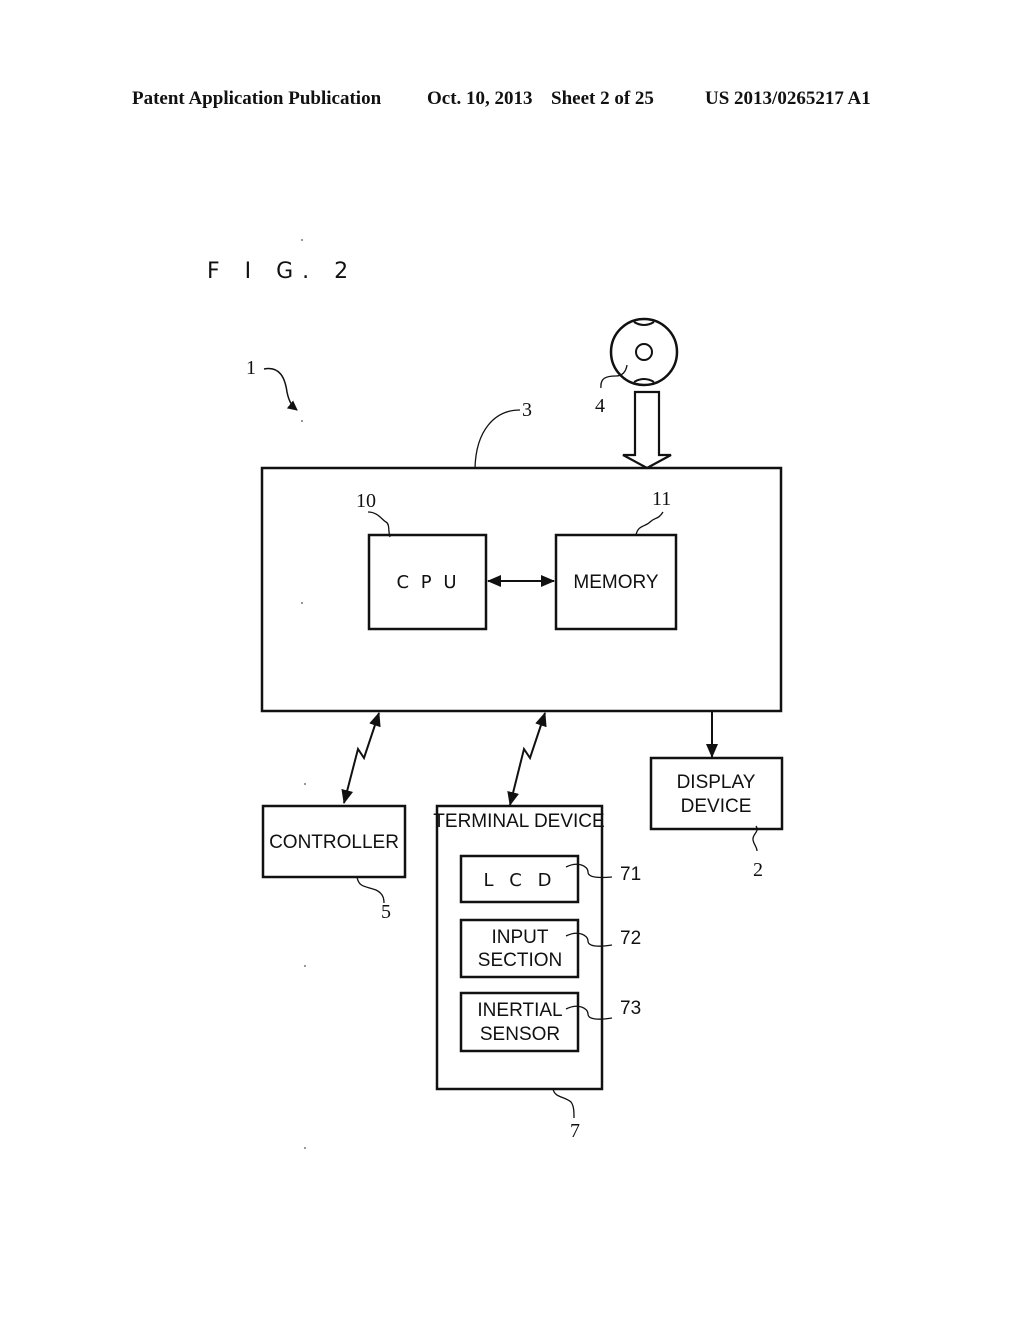  Describe the element at coordinates (527, 759) in the screenshot. I see `terminal-wireless-link` at that location.